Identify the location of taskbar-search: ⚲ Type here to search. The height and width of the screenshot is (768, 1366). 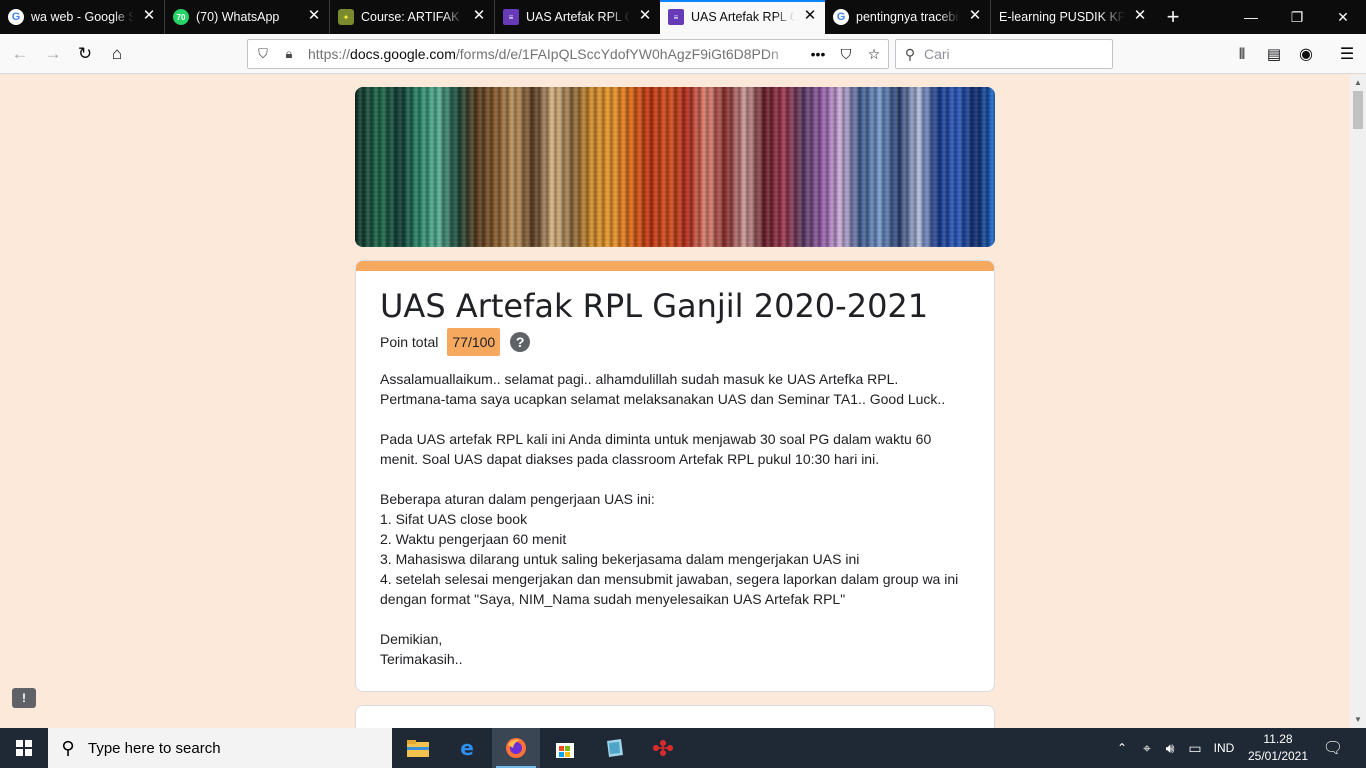
(220, 748).